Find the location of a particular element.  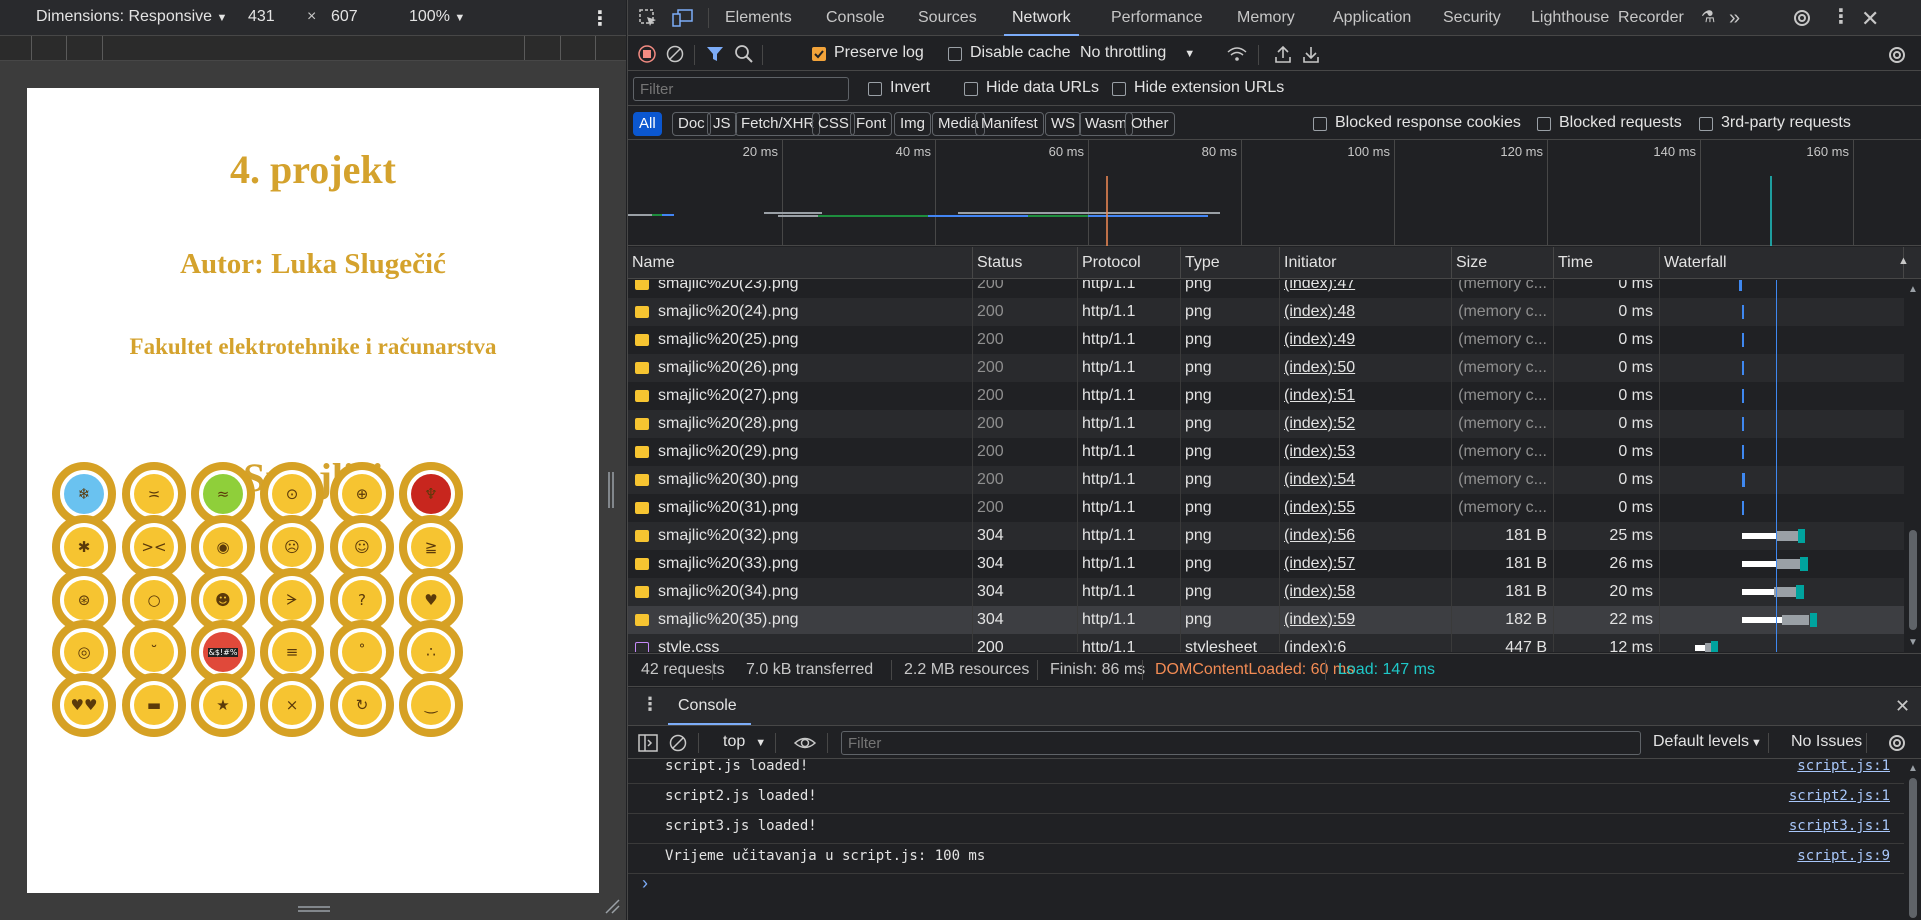

tab-performance: Performance is located at coordinates (1157, 18).